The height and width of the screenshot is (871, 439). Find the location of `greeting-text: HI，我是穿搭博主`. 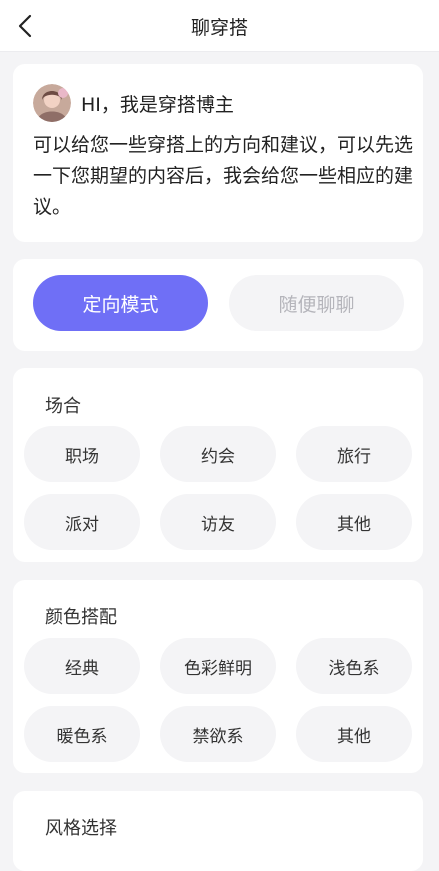

greeting-text: HI，我是穿搭博主 is located at coordinates (157, 104).